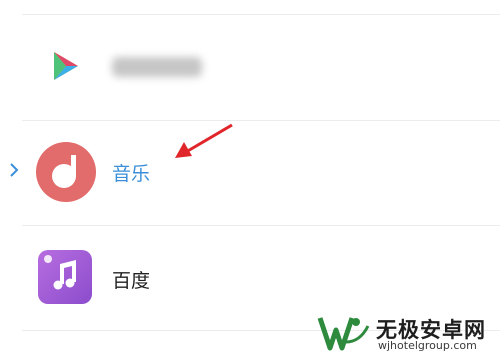 This screenshot has width=500, height=358. Describe the element at coordinates (66, 172) in the screenshot. I see `music-note-icon` at that location.